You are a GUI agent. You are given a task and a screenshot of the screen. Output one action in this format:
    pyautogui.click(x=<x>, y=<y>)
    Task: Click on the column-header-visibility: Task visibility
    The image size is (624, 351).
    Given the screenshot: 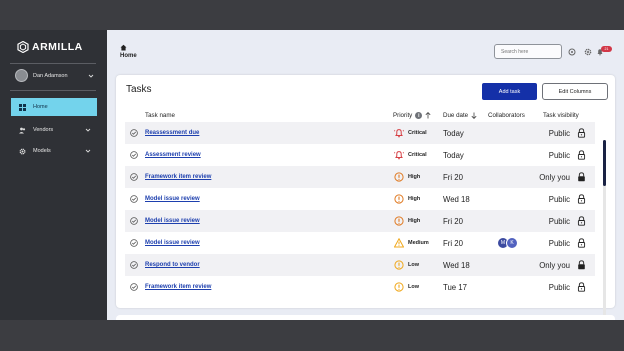 What is the action you would take?
    pyautogui.click(x=561, y=115)
    